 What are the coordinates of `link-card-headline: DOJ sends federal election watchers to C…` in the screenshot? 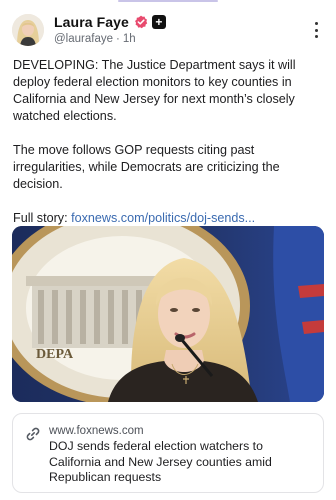 It's located at (179, 462).